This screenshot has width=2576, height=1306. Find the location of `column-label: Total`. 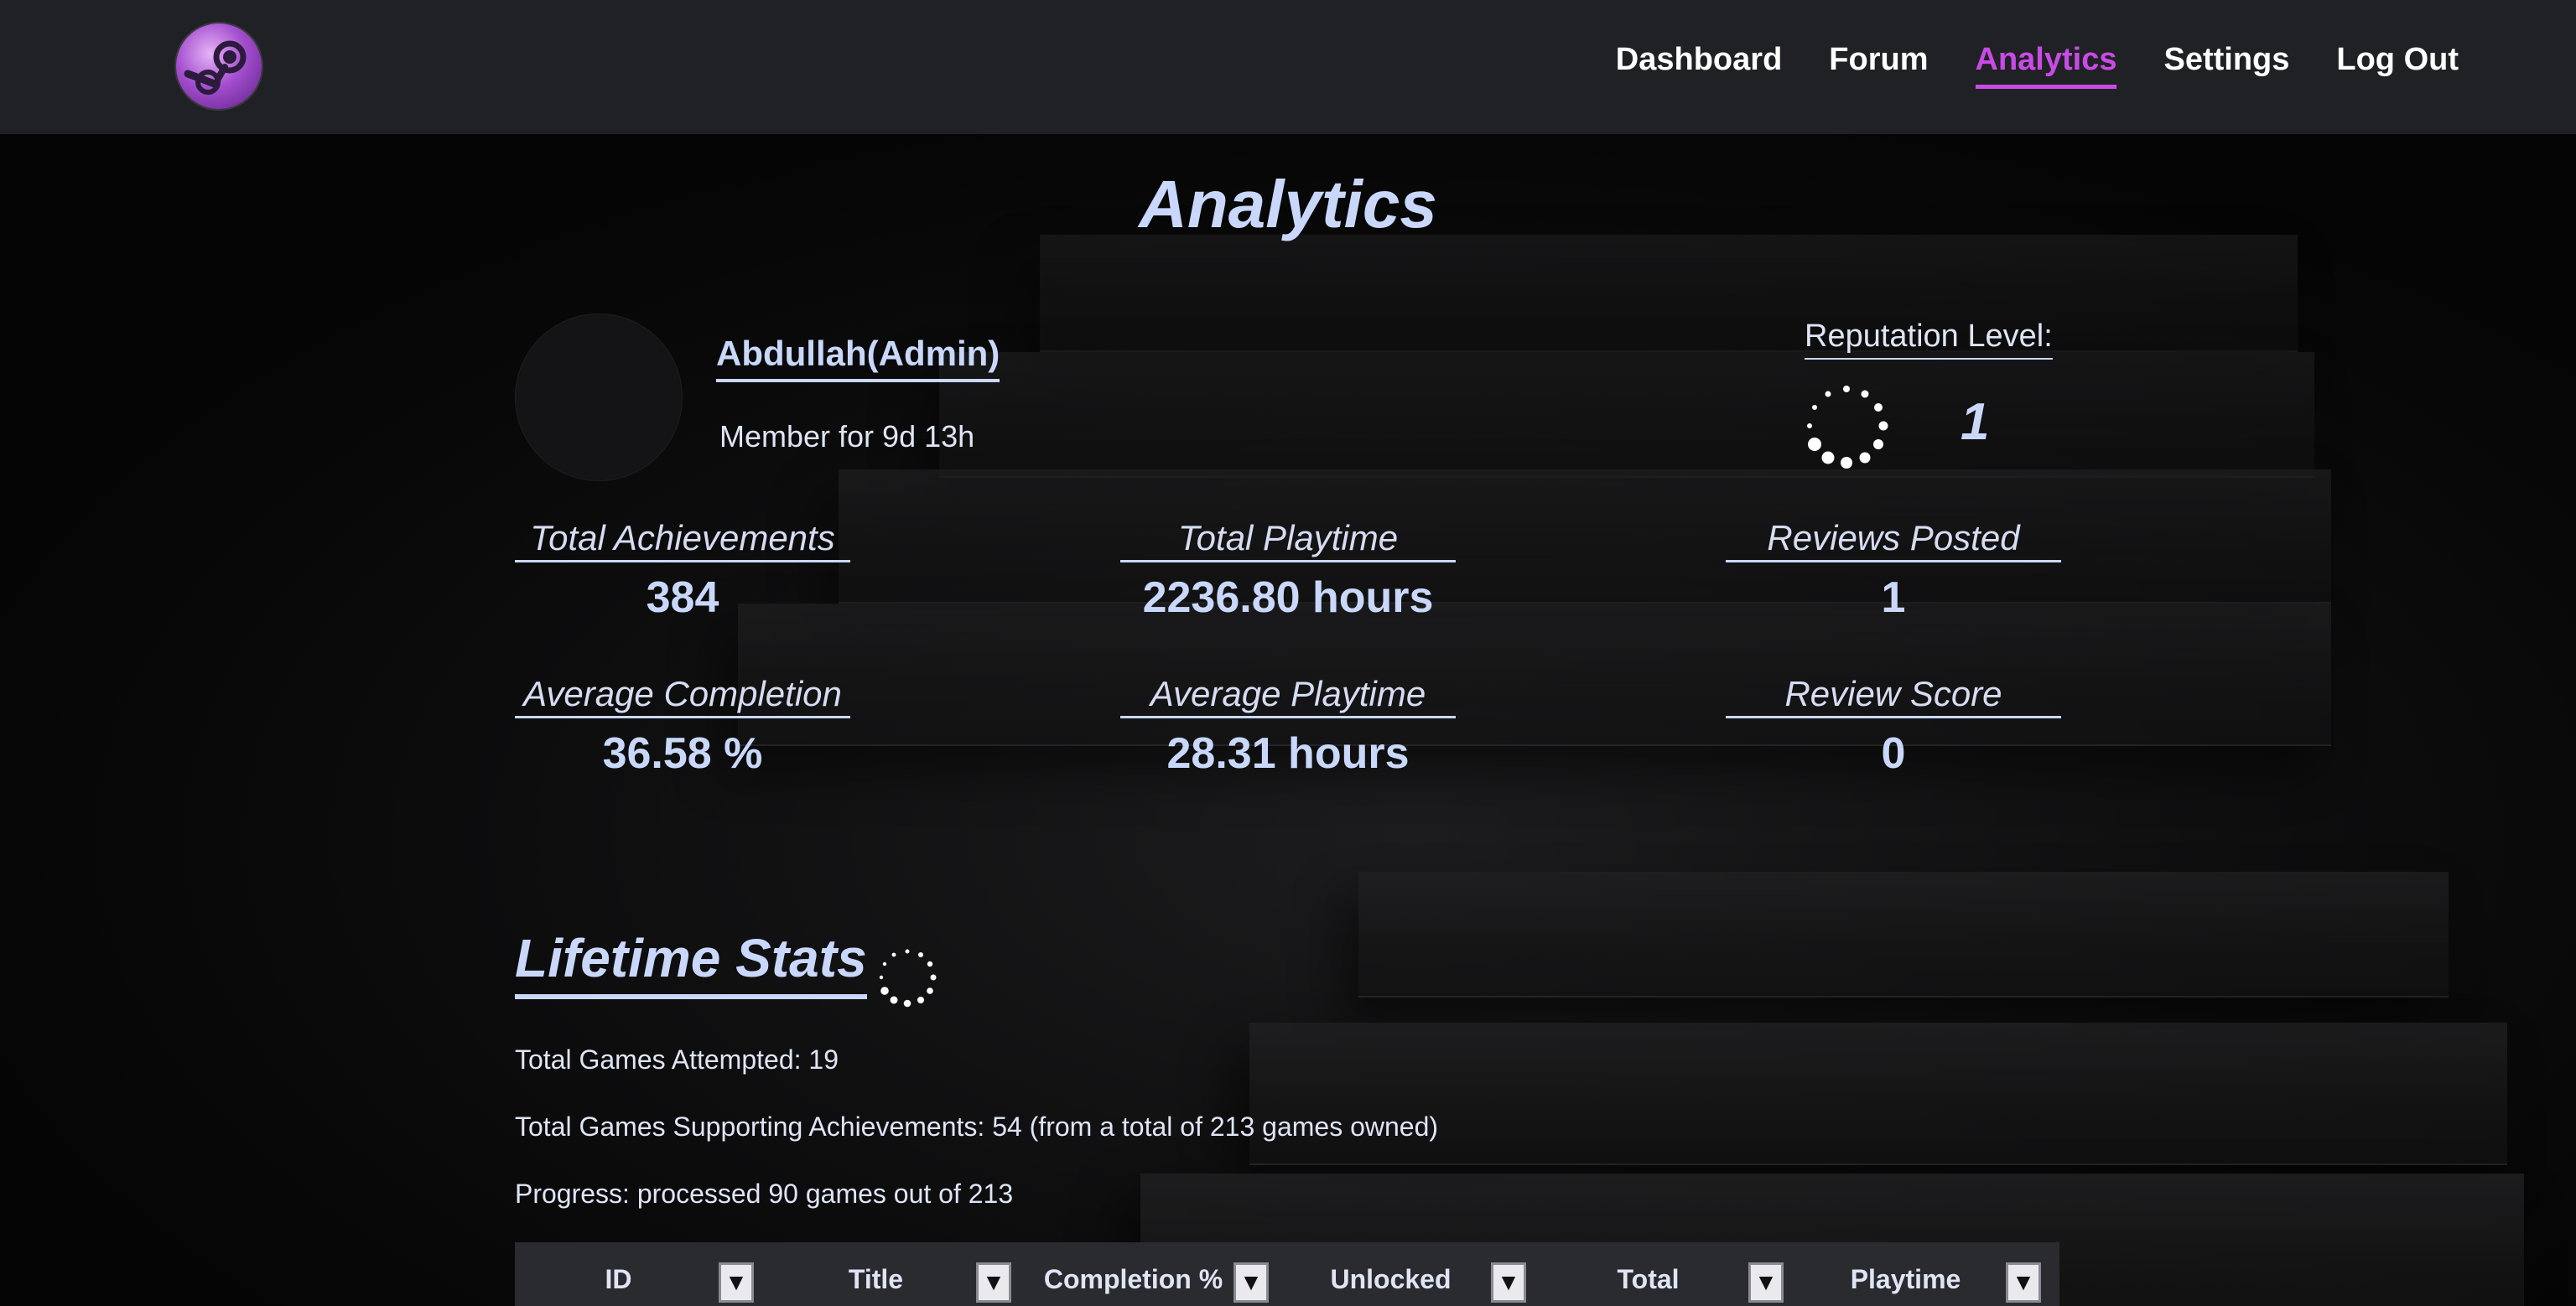

column-label: Total is located at coordinates (1648, 1279).